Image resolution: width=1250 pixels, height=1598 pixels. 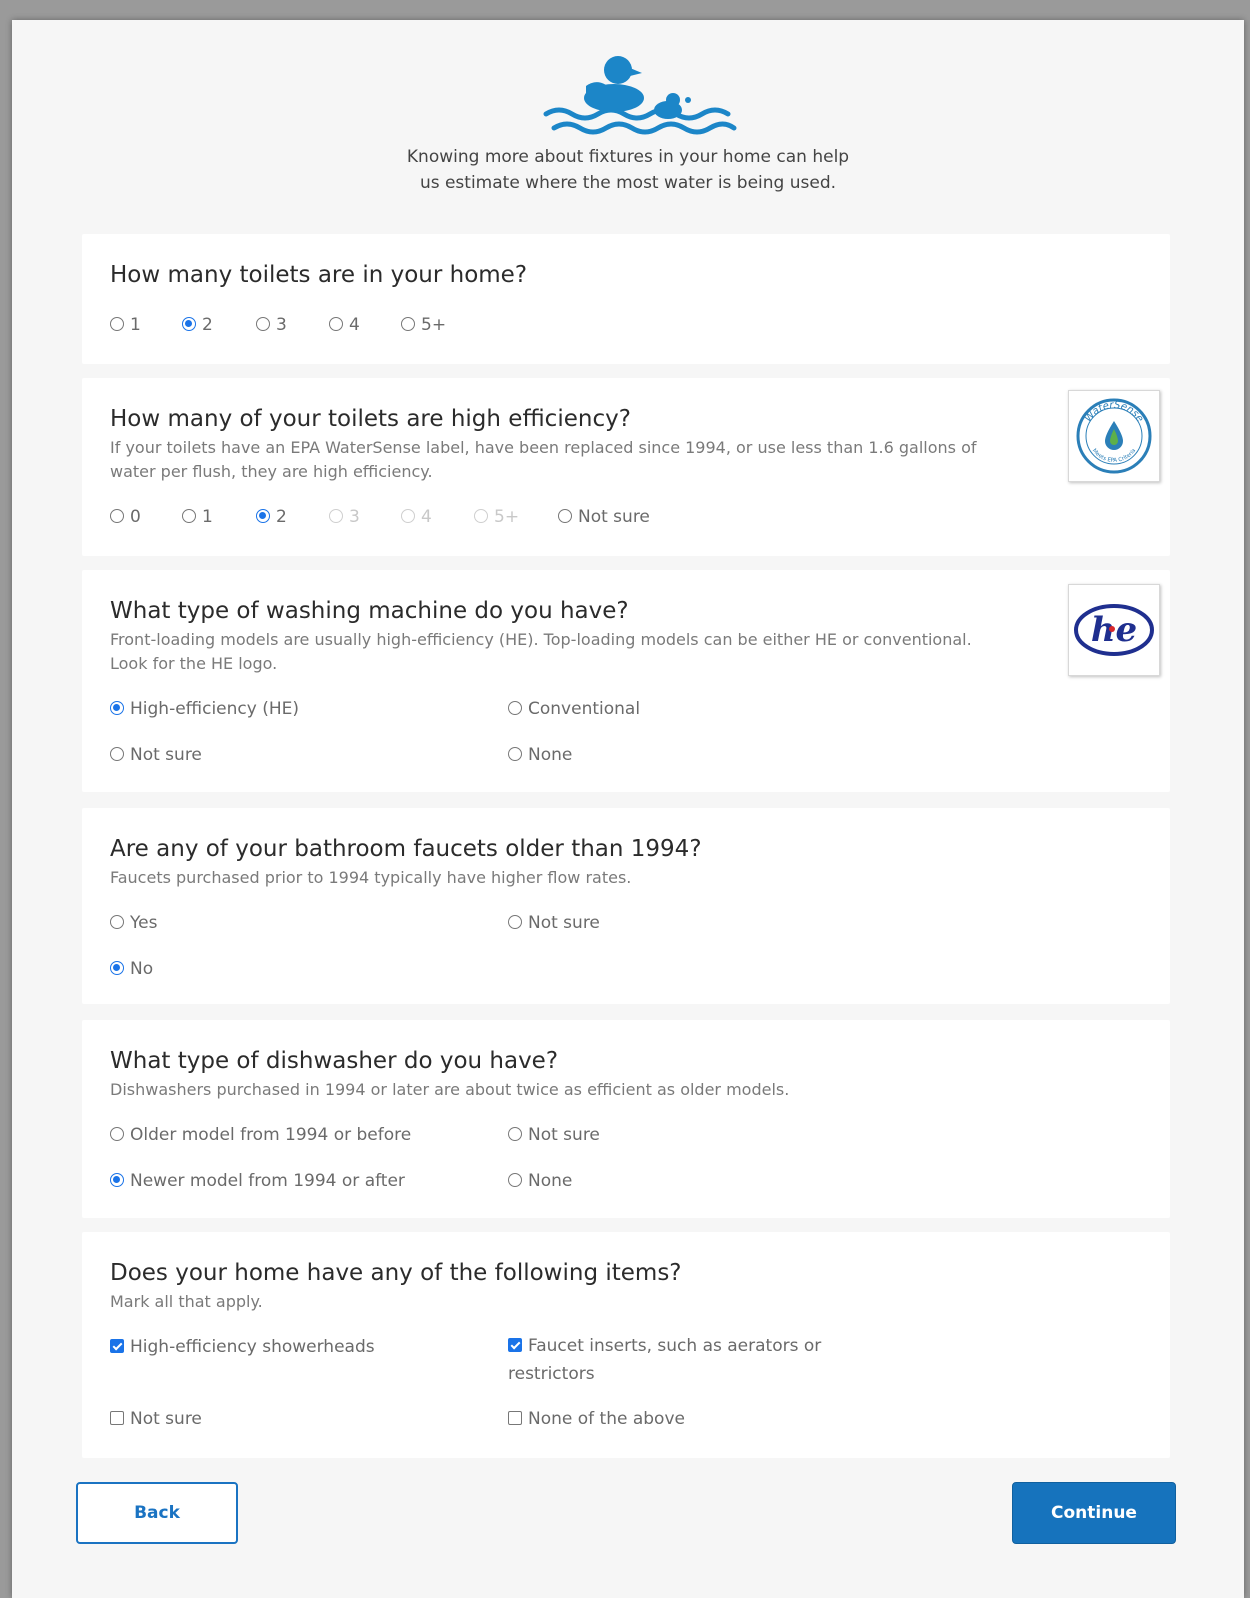 What do you see at coordinates (496, 517) in the screenshot?
I see `option-he-toilets-5plus: 5+` at bounding box center [496, 517].